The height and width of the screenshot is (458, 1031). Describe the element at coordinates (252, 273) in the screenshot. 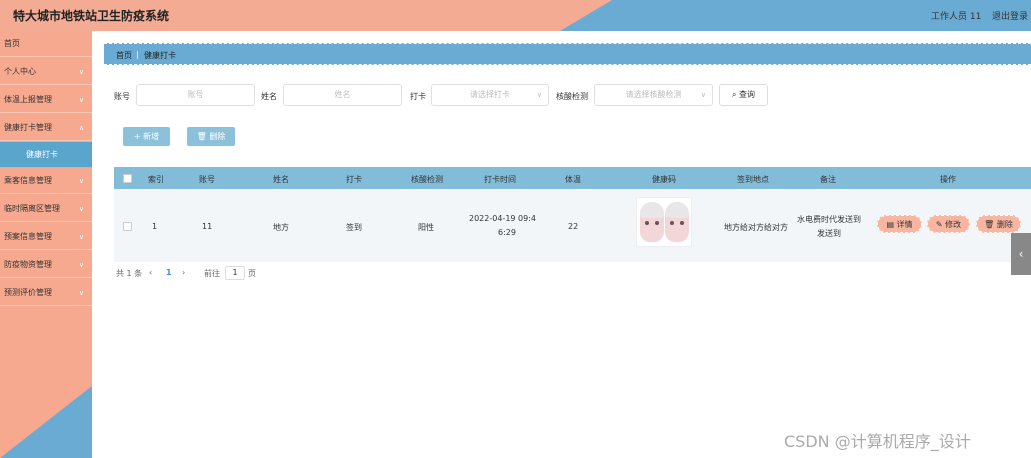

I see `pager-unit: 页` at that location.